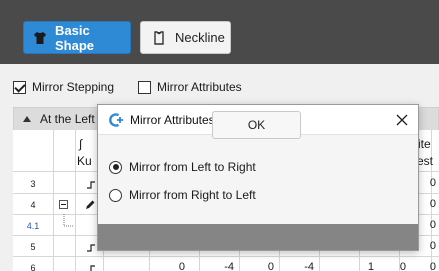  I want to click on radio-left-to-right: Mirror from Left to Right, so click(182, 167).